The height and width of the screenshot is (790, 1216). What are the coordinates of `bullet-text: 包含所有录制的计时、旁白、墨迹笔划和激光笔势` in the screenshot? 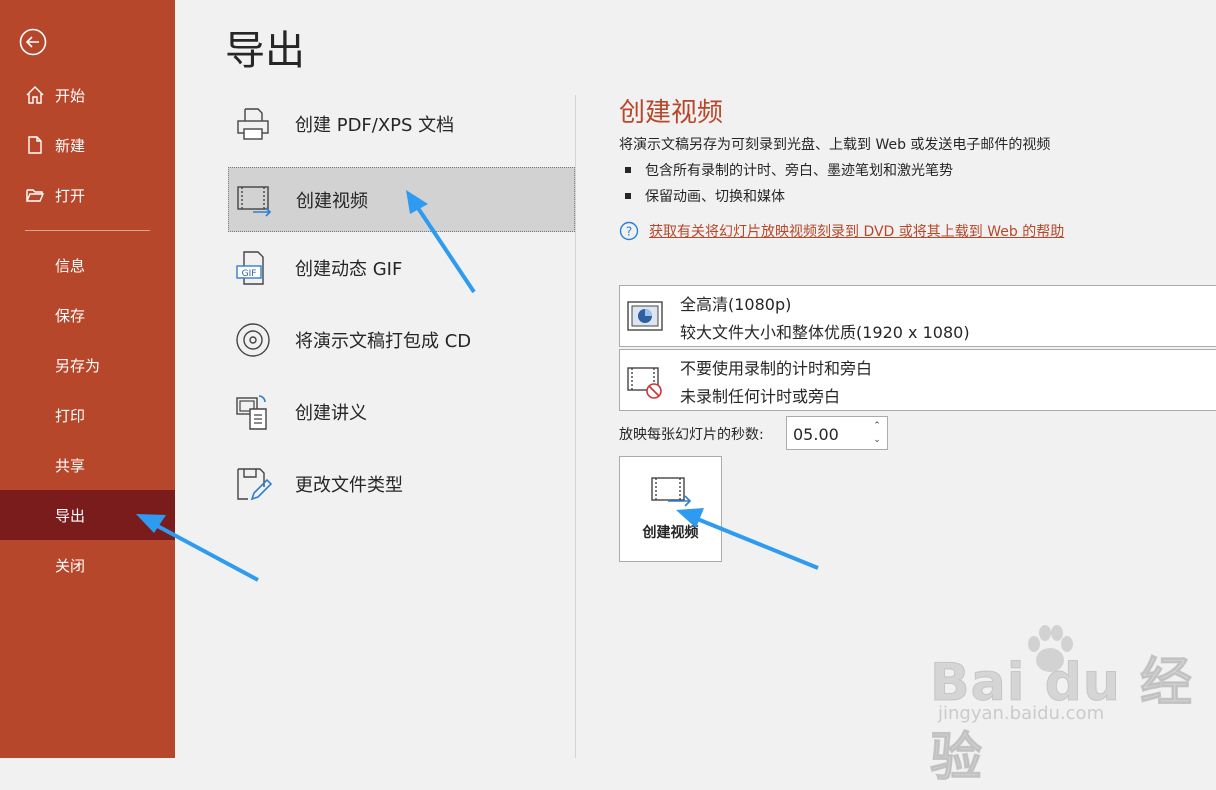 It's located at (799, 171).